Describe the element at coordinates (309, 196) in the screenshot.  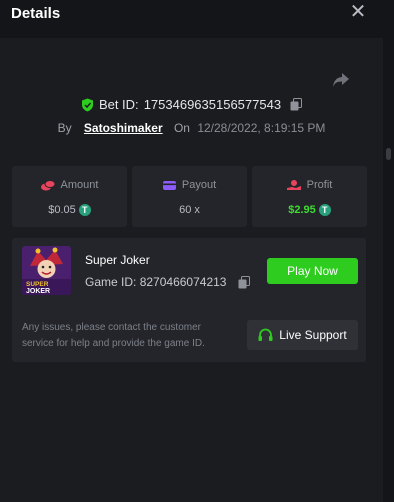
I see `stat-profit: Profit $2.95 T` at that location.